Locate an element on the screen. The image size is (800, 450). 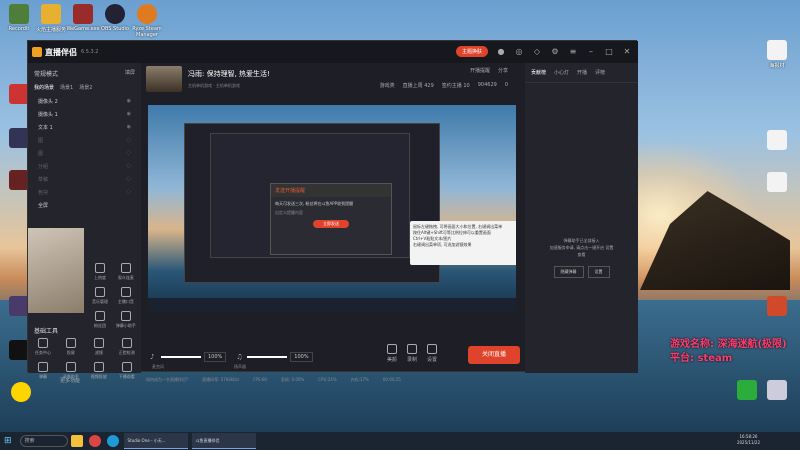
scene-item: 分组 ◌ is located at coordinates (84, 166).